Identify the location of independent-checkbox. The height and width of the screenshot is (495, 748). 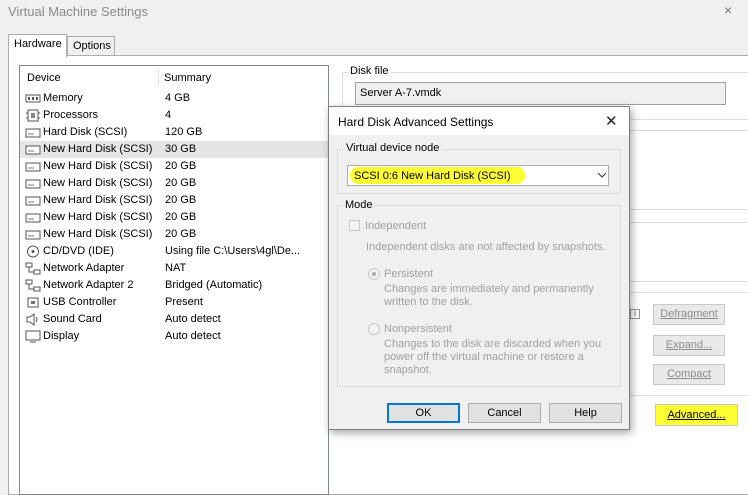
(354, 225).